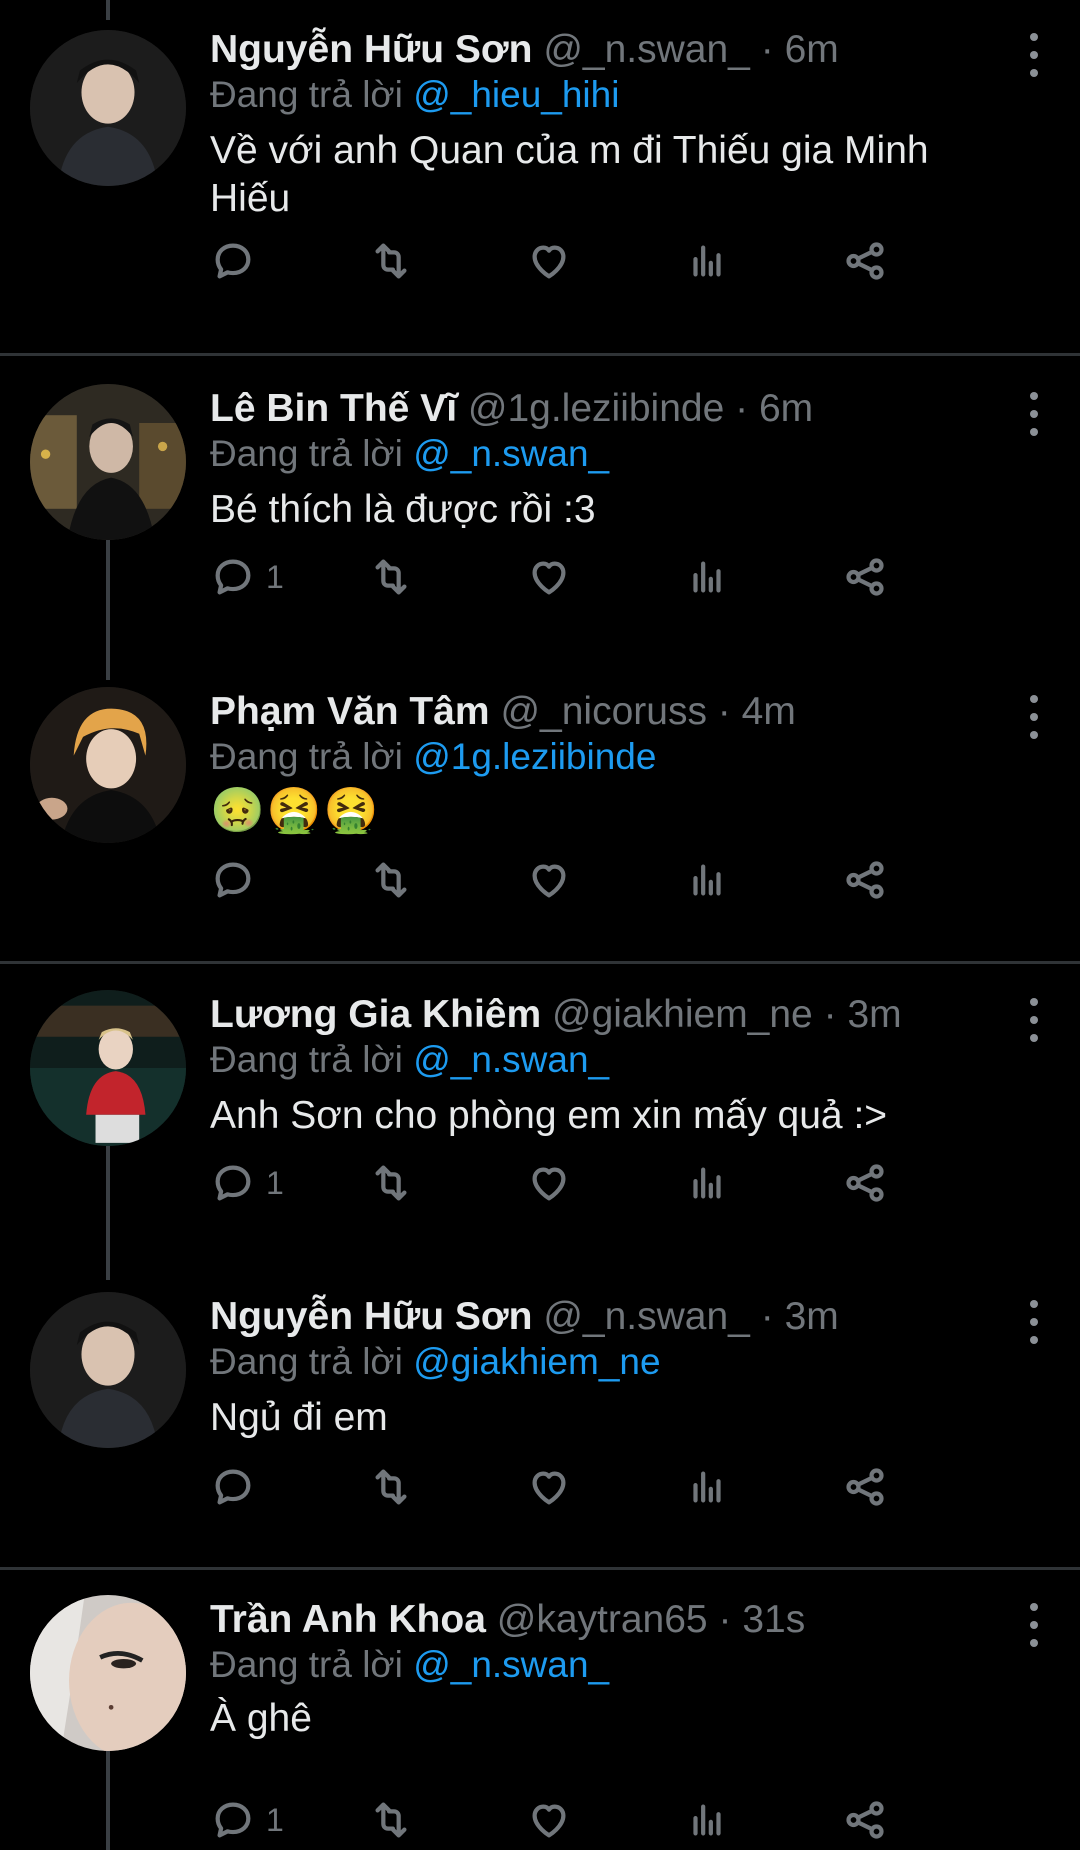 This screenshot has height=1850, width=1080. What do you see at coordinates (516, 94) in the screenshot?
I see `mention-link: @_hieu_hihi` at bounding box center [516, 94].